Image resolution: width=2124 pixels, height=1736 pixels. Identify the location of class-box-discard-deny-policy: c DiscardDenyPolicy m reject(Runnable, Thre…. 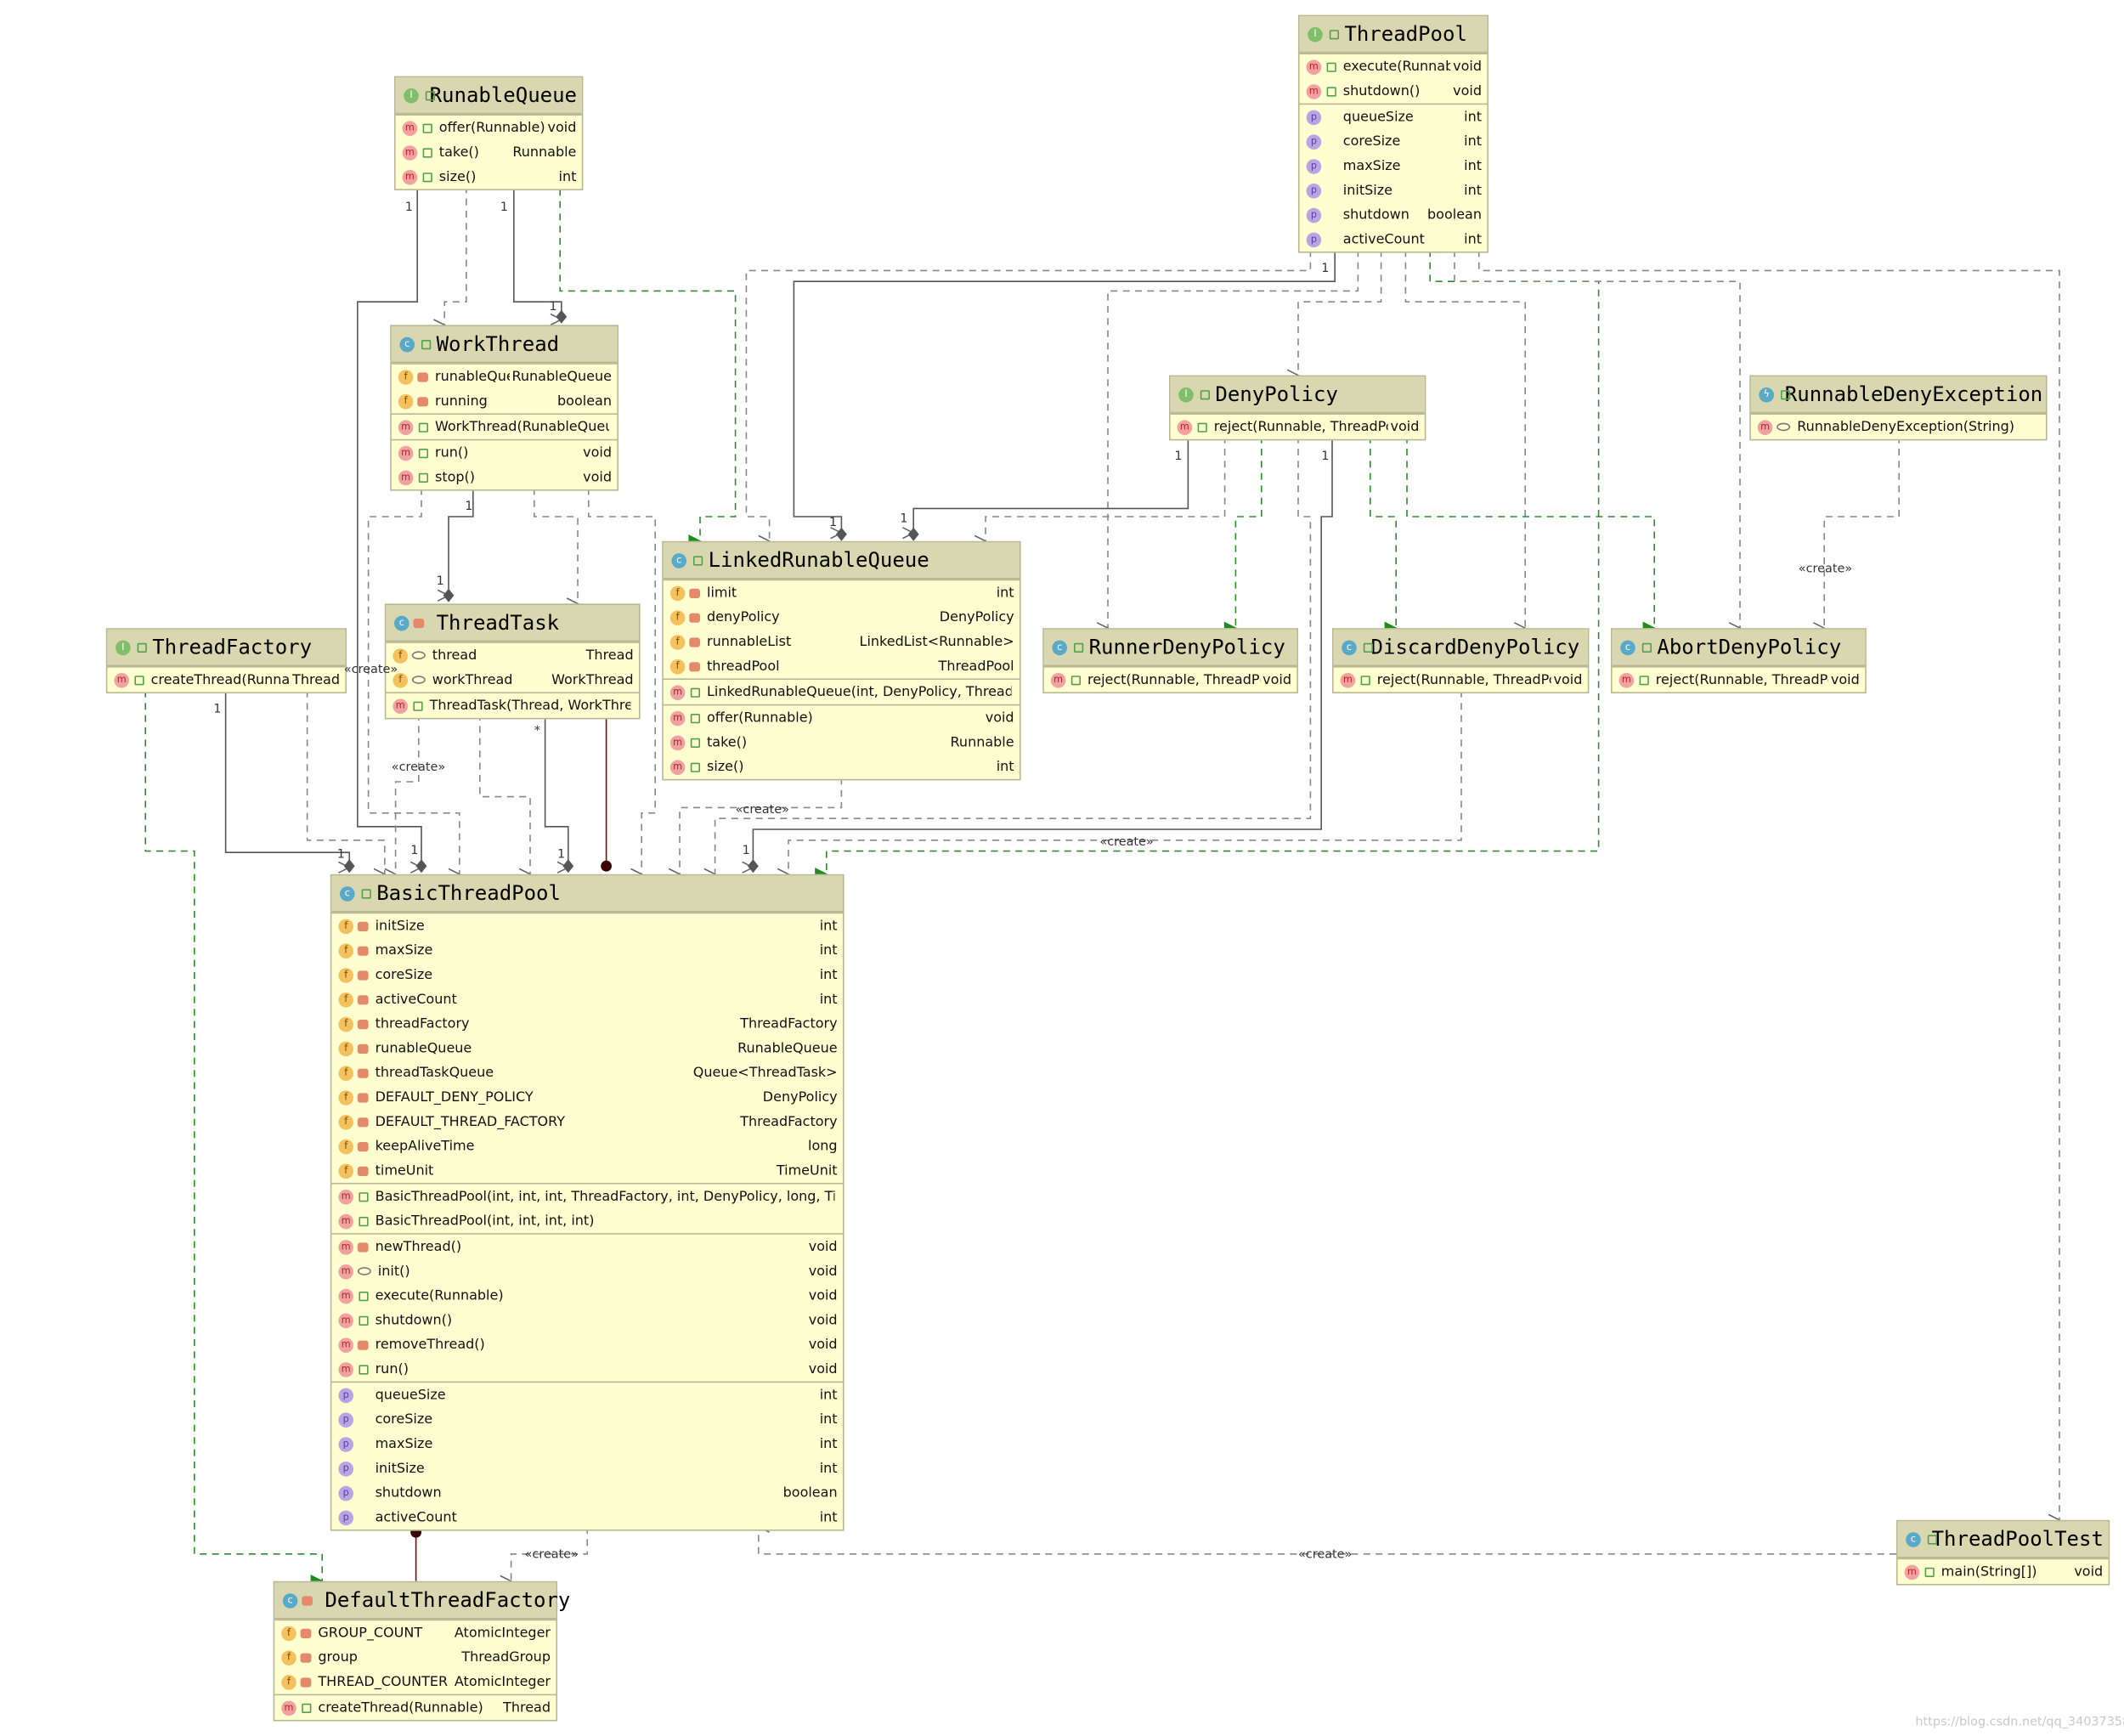
(1461, 660).